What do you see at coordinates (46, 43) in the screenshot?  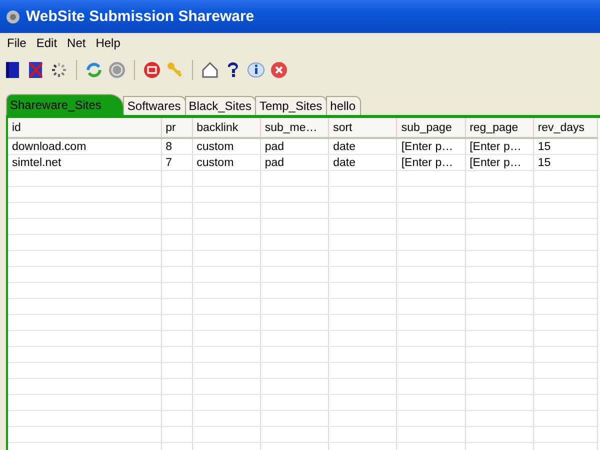 I see `menu-item: Edit` at bounding box center [46, 43].